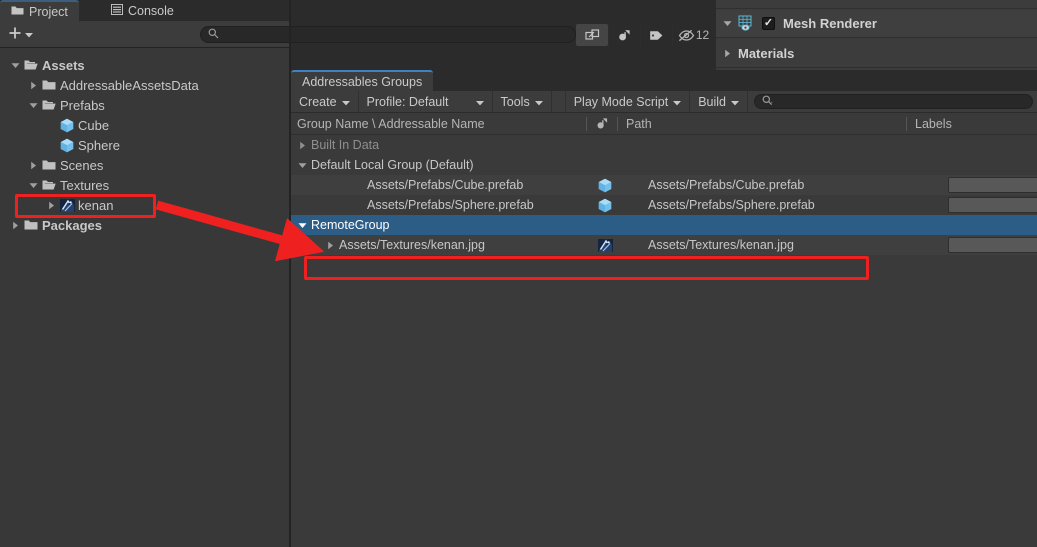 The width and height of the screenshot is (1037, 547). I want to click on play-mode-script-label: Play Mode Script, so click(621, 101).